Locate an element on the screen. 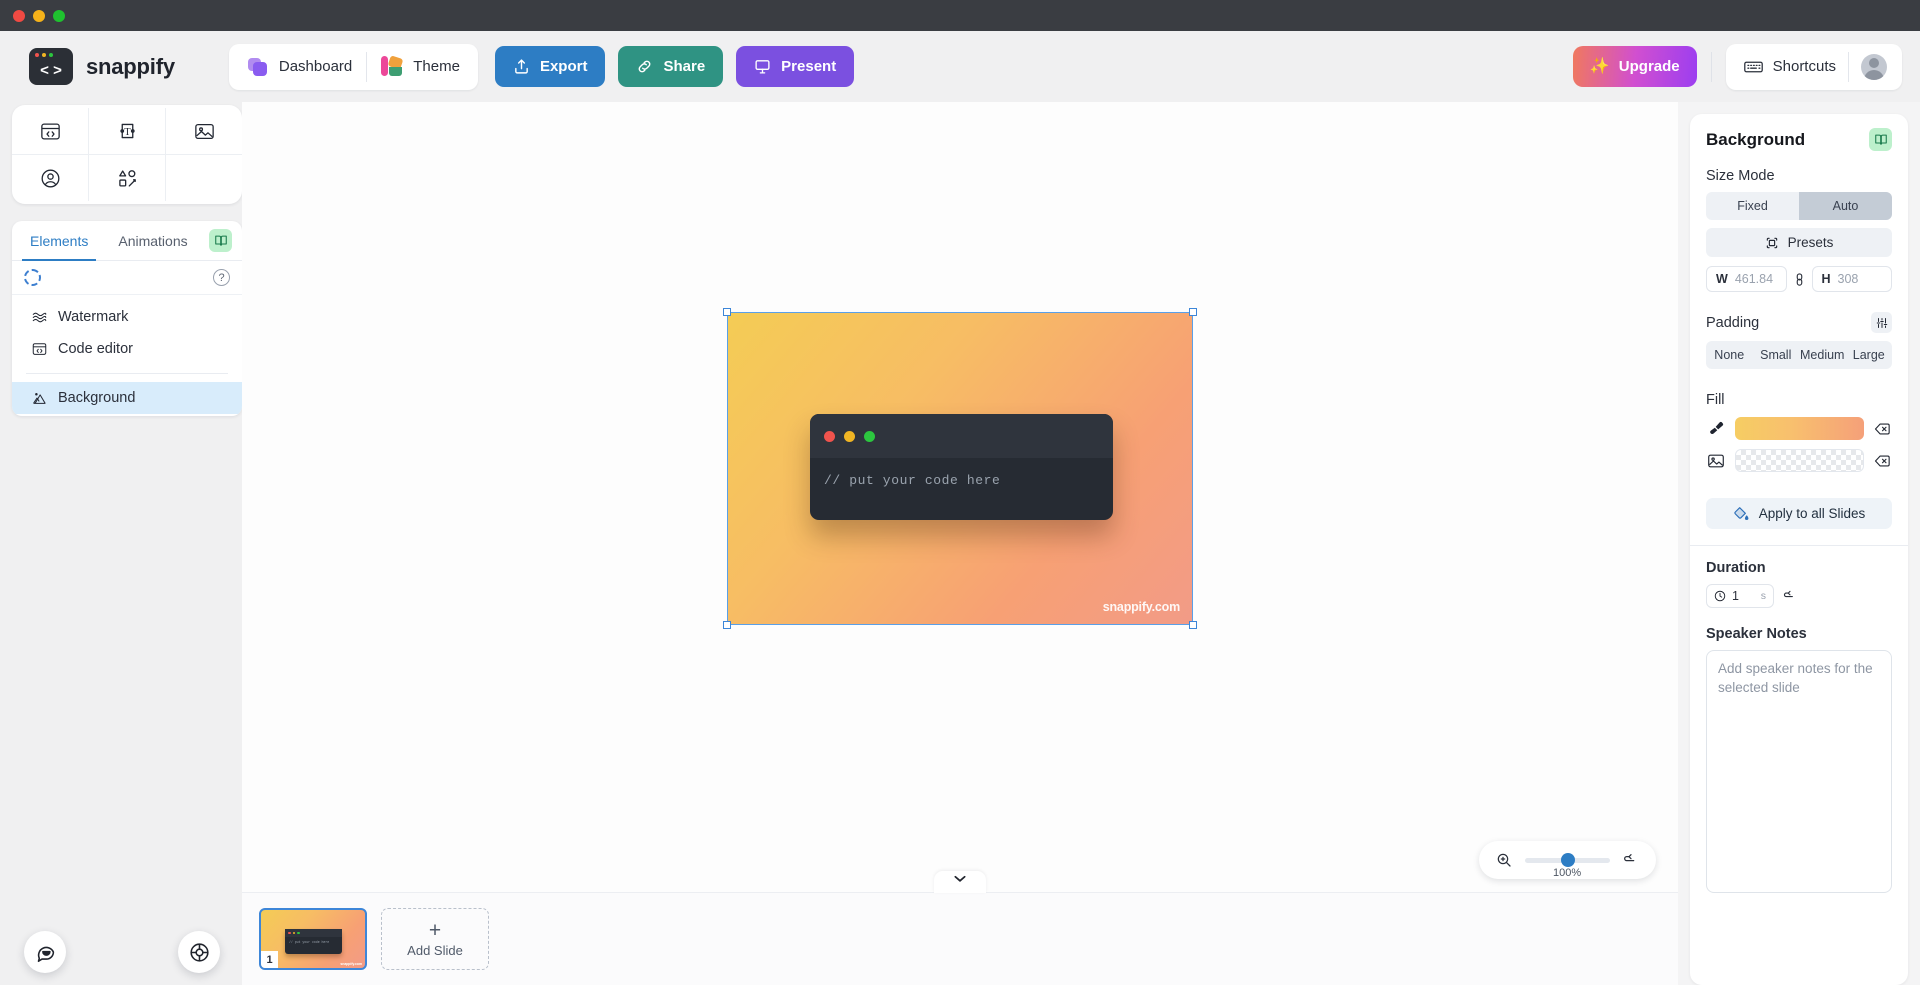 This screenshot has height=985, width=1920. window-maximize-button is located at coordinates (59, 15).